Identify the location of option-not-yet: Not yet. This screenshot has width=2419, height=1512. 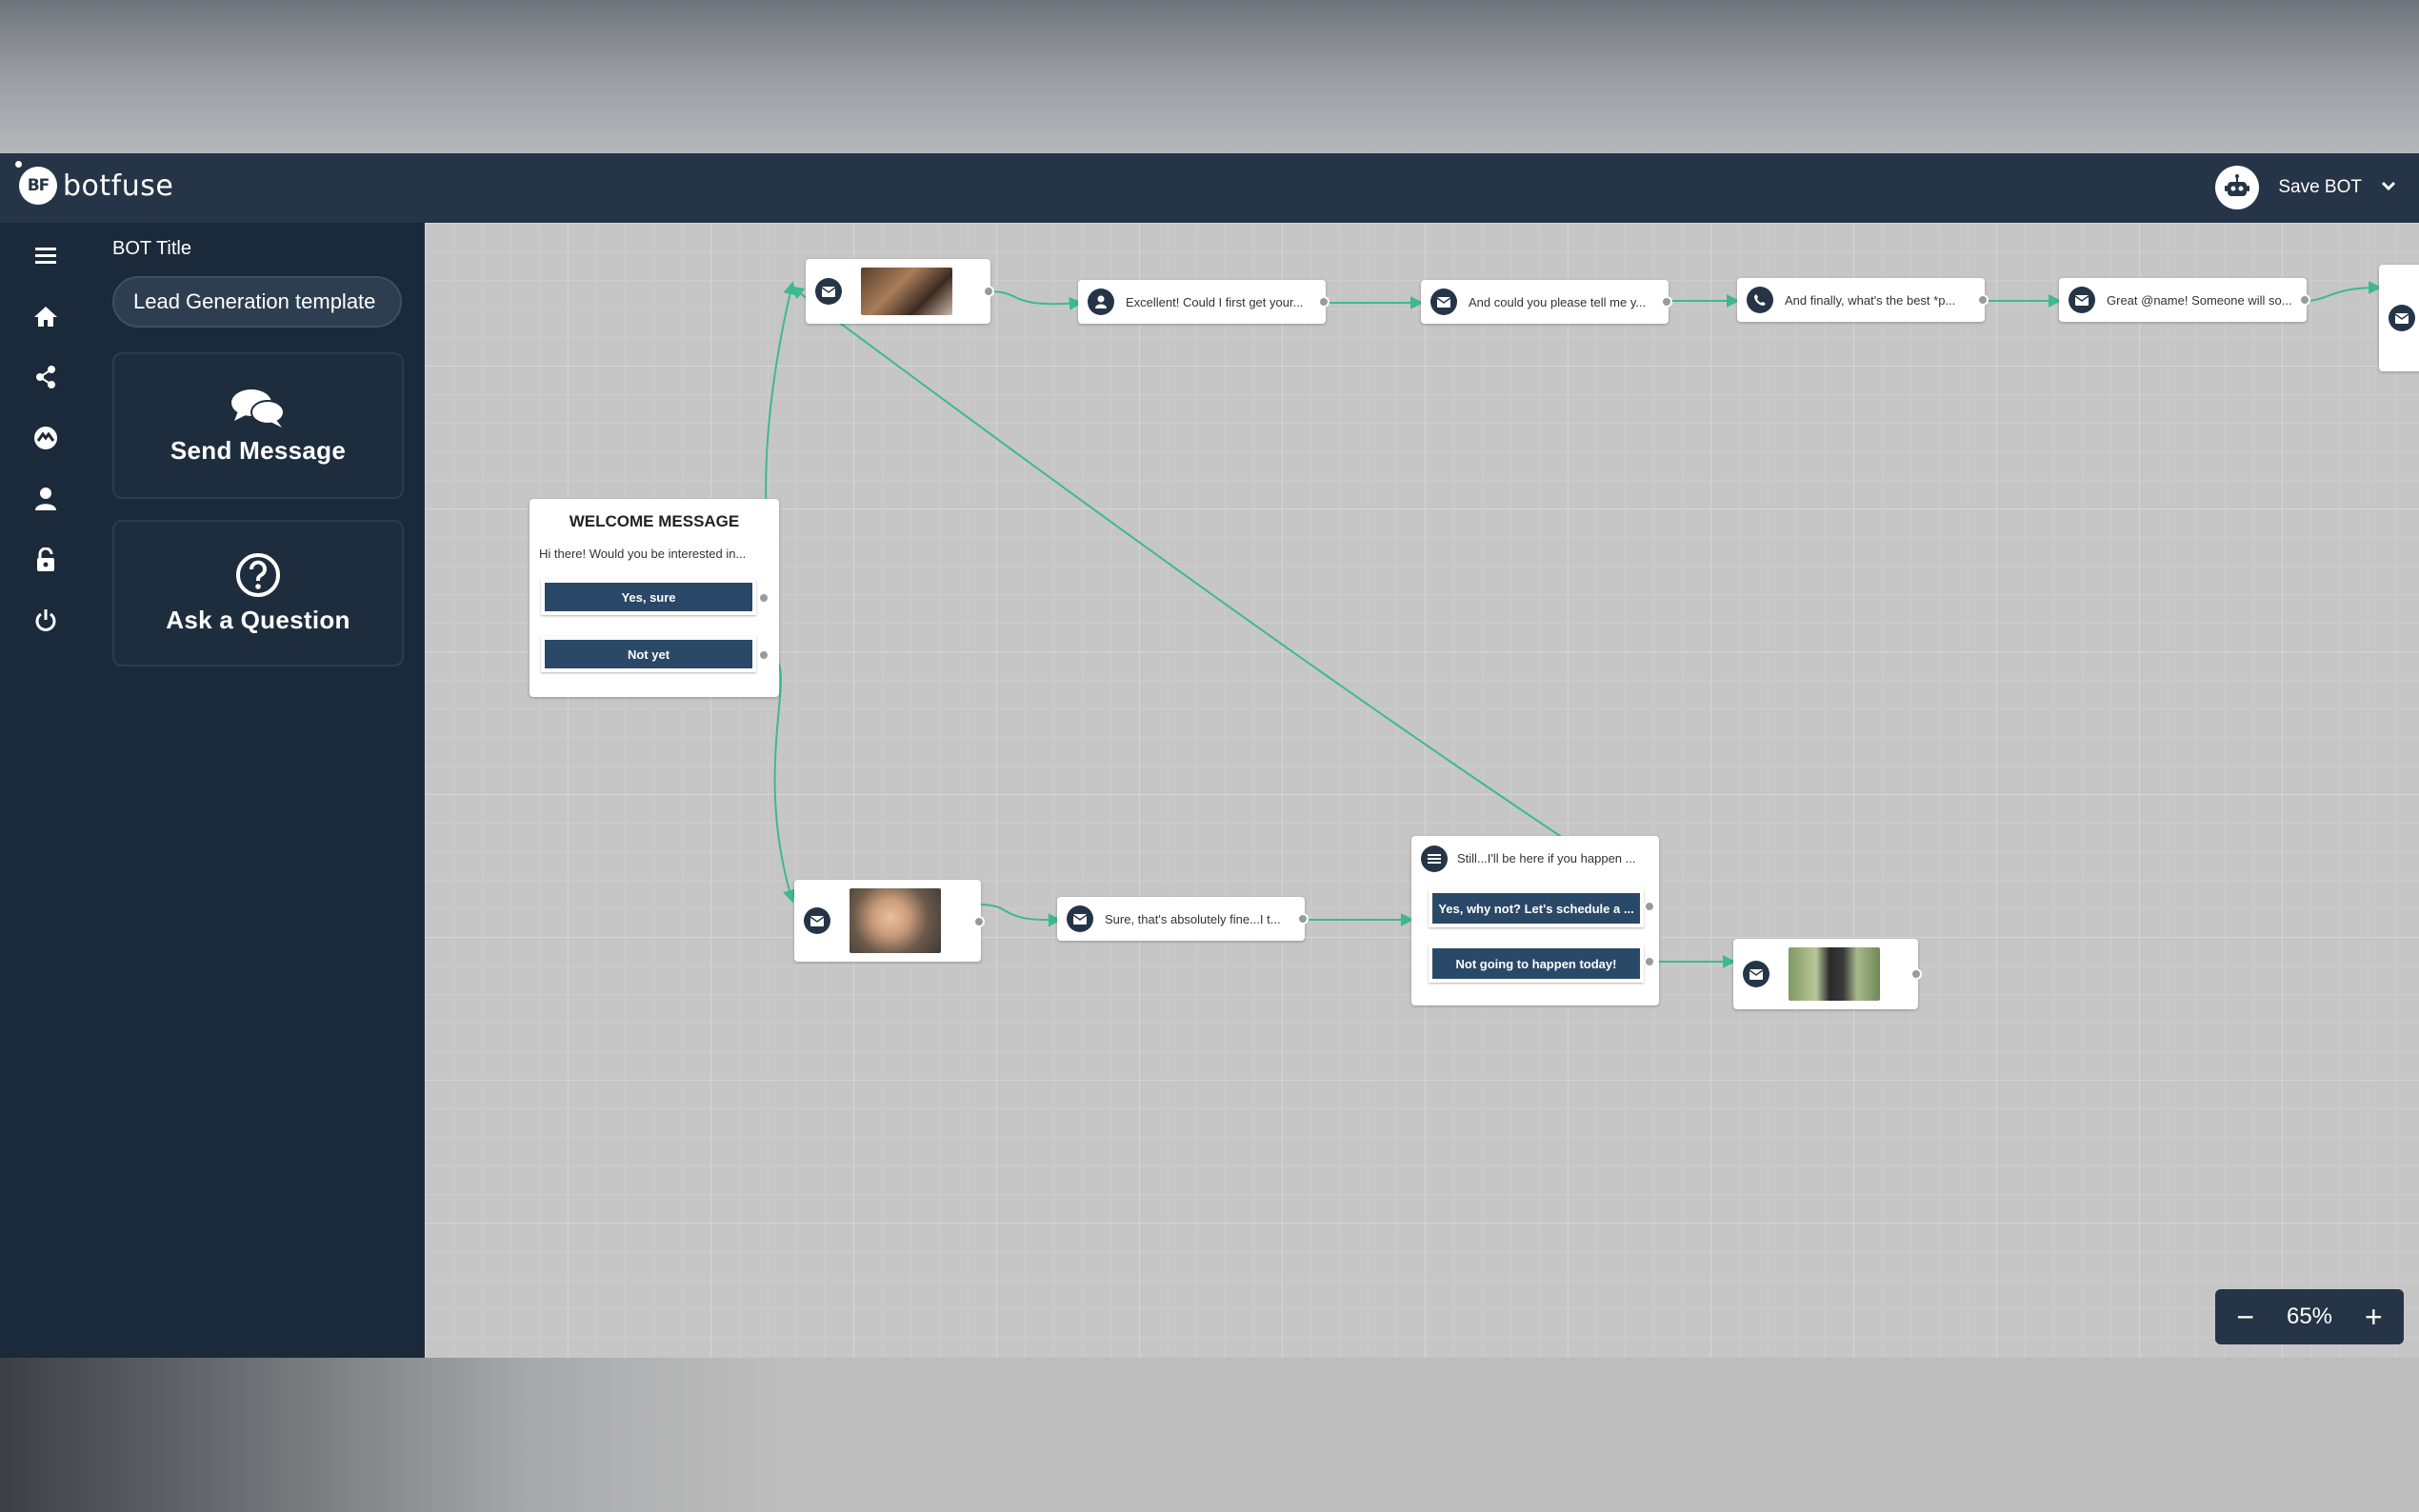
(648, 654).